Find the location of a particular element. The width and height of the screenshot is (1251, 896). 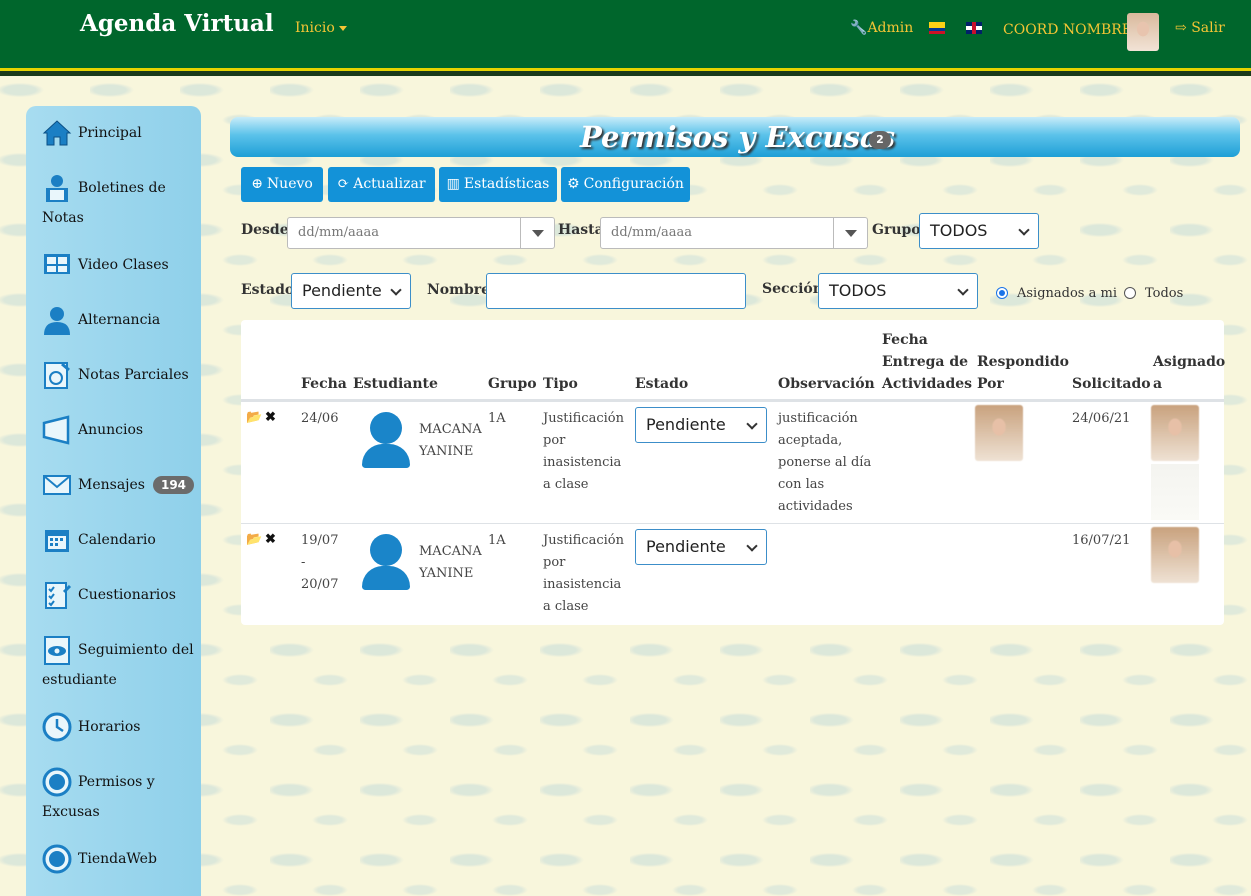

col-header-line: Entrega de is located at coordinates (925, 362).